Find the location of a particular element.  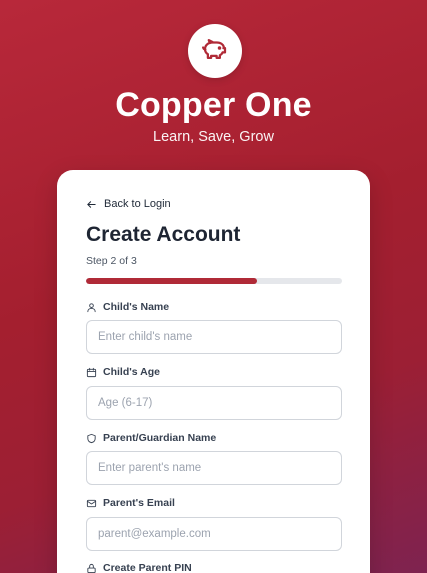

piggy-bank-icon is located at coordinates (214, 49).